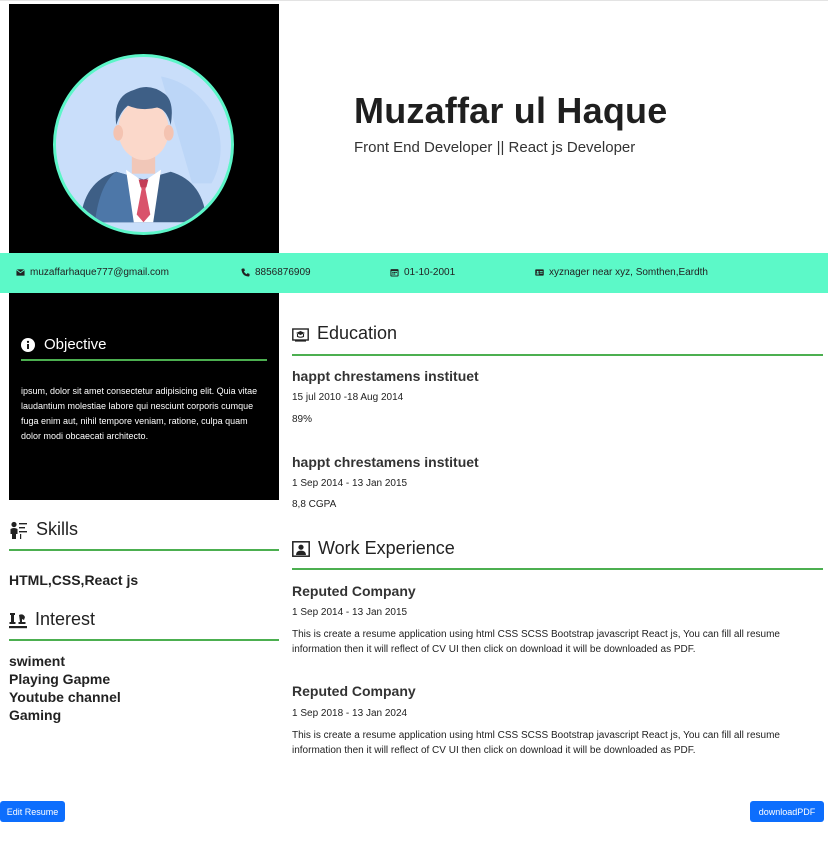  I want to click on graduation-icon, so click(300, 334).